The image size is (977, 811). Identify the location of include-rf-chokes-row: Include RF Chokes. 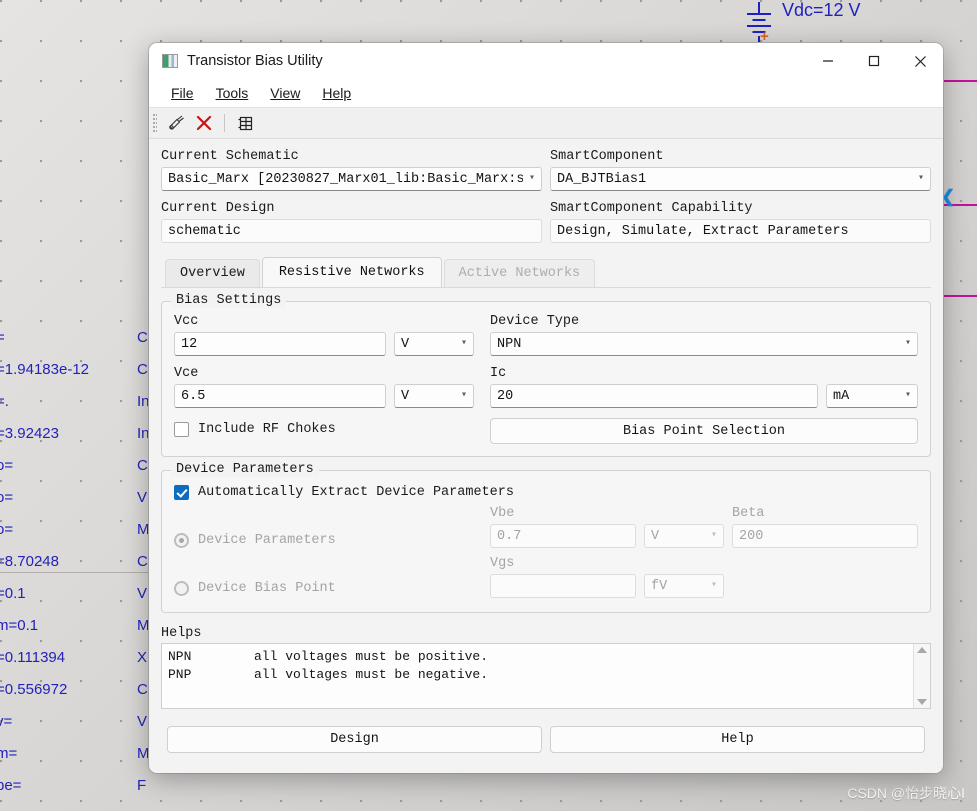
(324, 429).